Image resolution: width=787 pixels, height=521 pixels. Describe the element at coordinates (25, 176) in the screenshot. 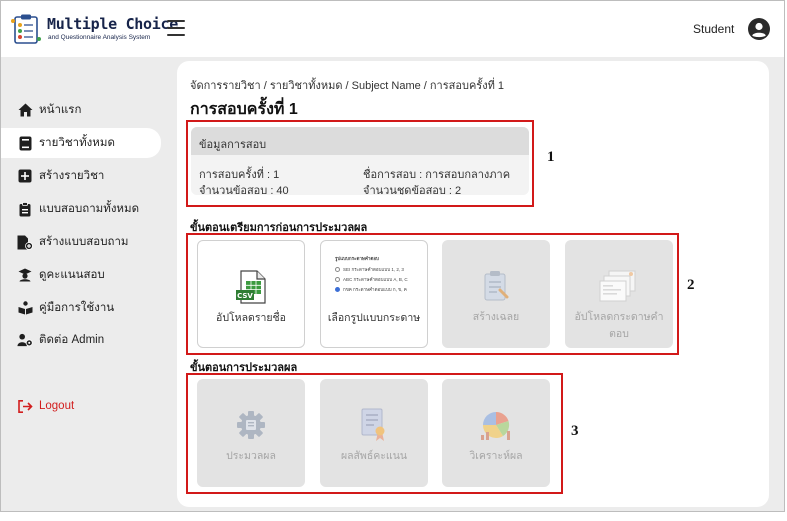

I see `add-square-icon` at that location.